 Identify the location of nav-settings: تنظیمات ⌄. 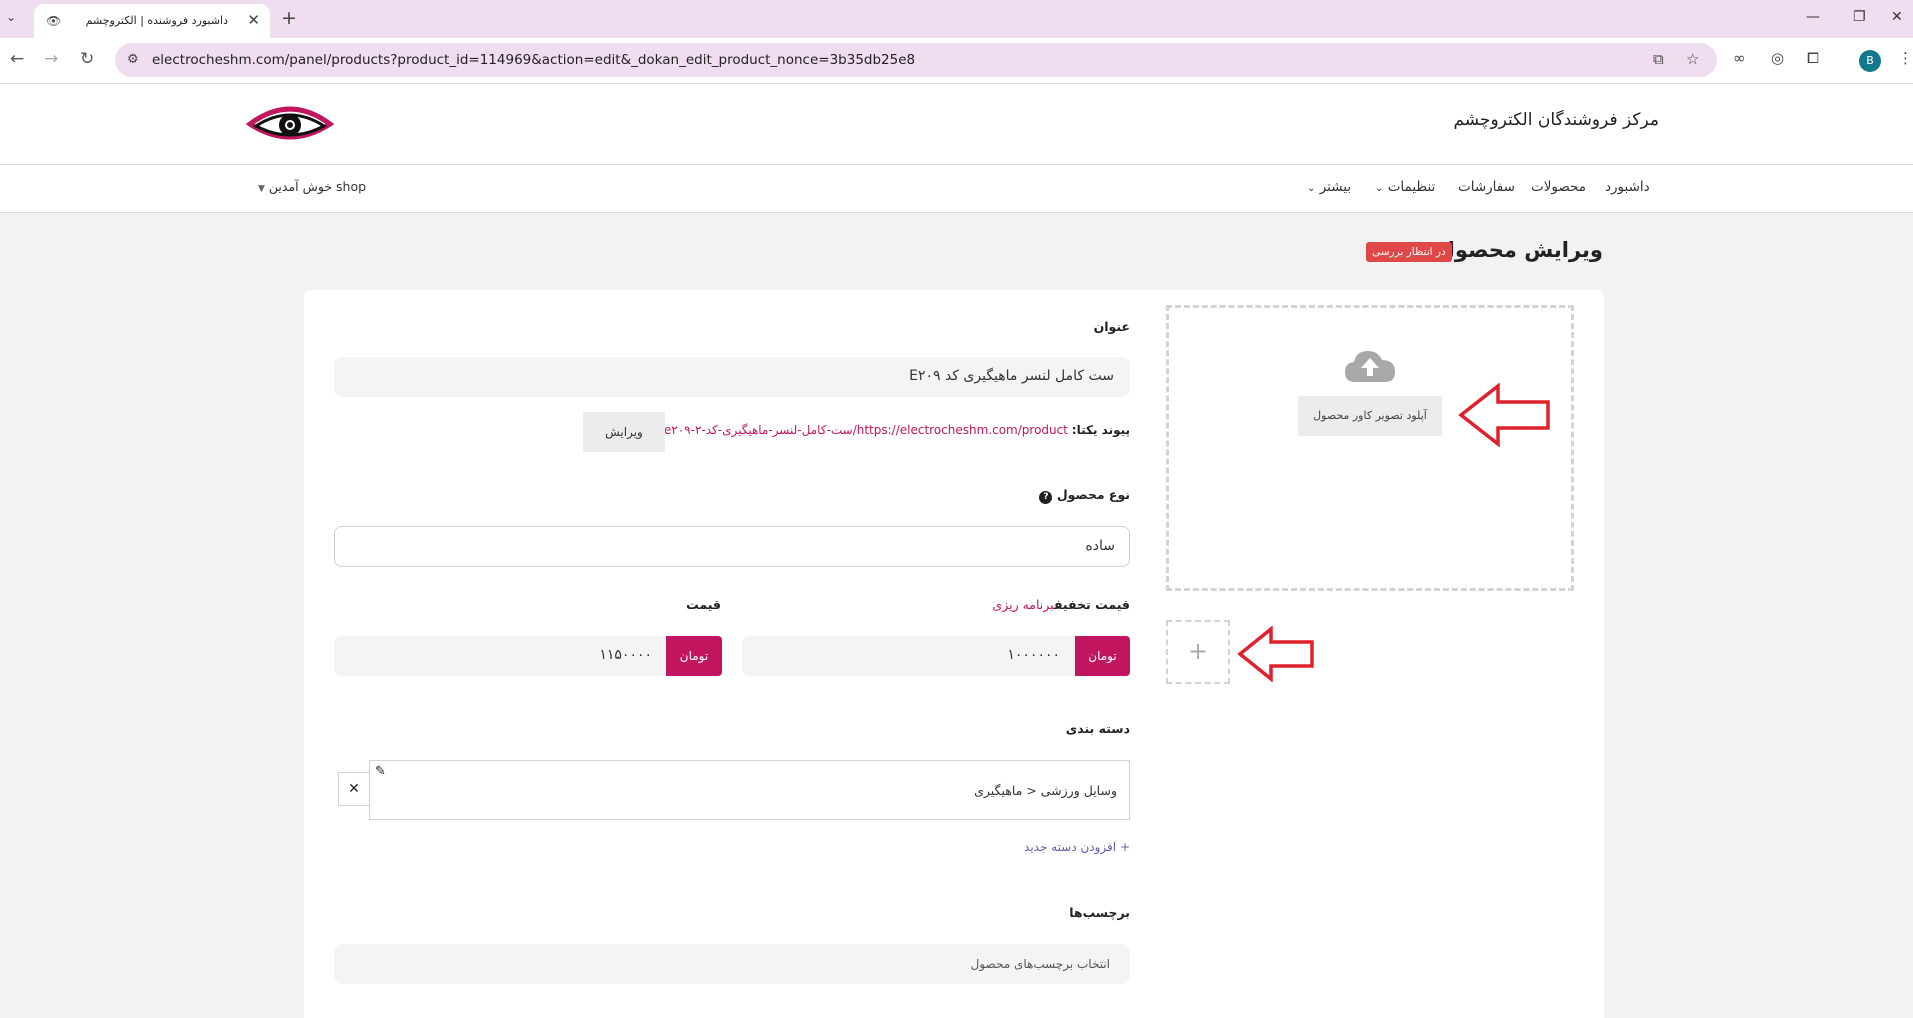
(1405, 187).